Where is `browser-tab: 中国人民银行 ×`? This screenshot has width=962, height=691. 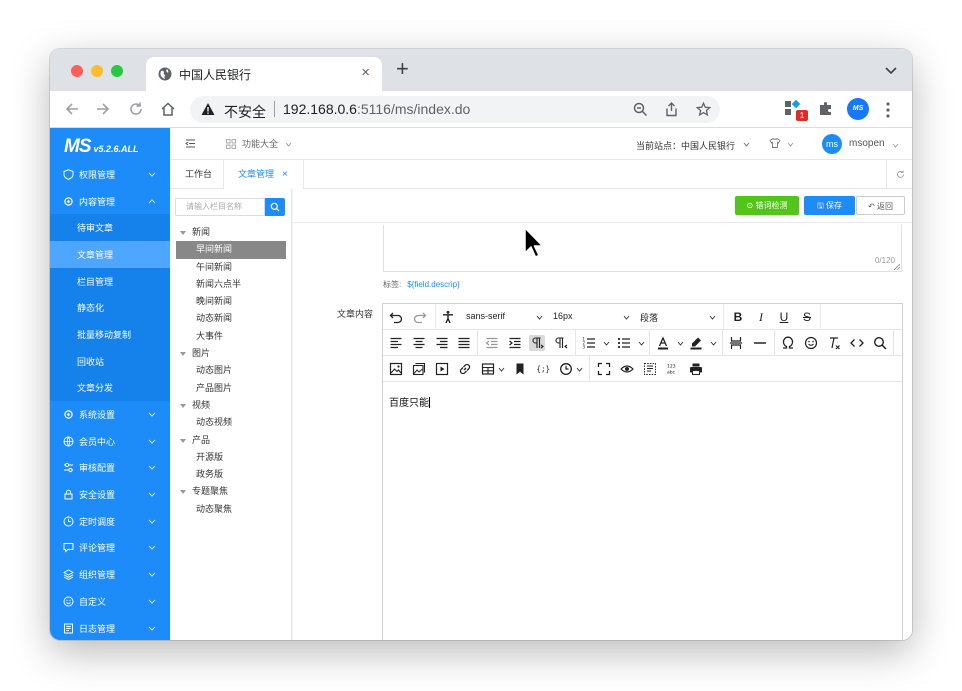 browser-tab: 中国人民银行 × is located at coordinates (264, 74).